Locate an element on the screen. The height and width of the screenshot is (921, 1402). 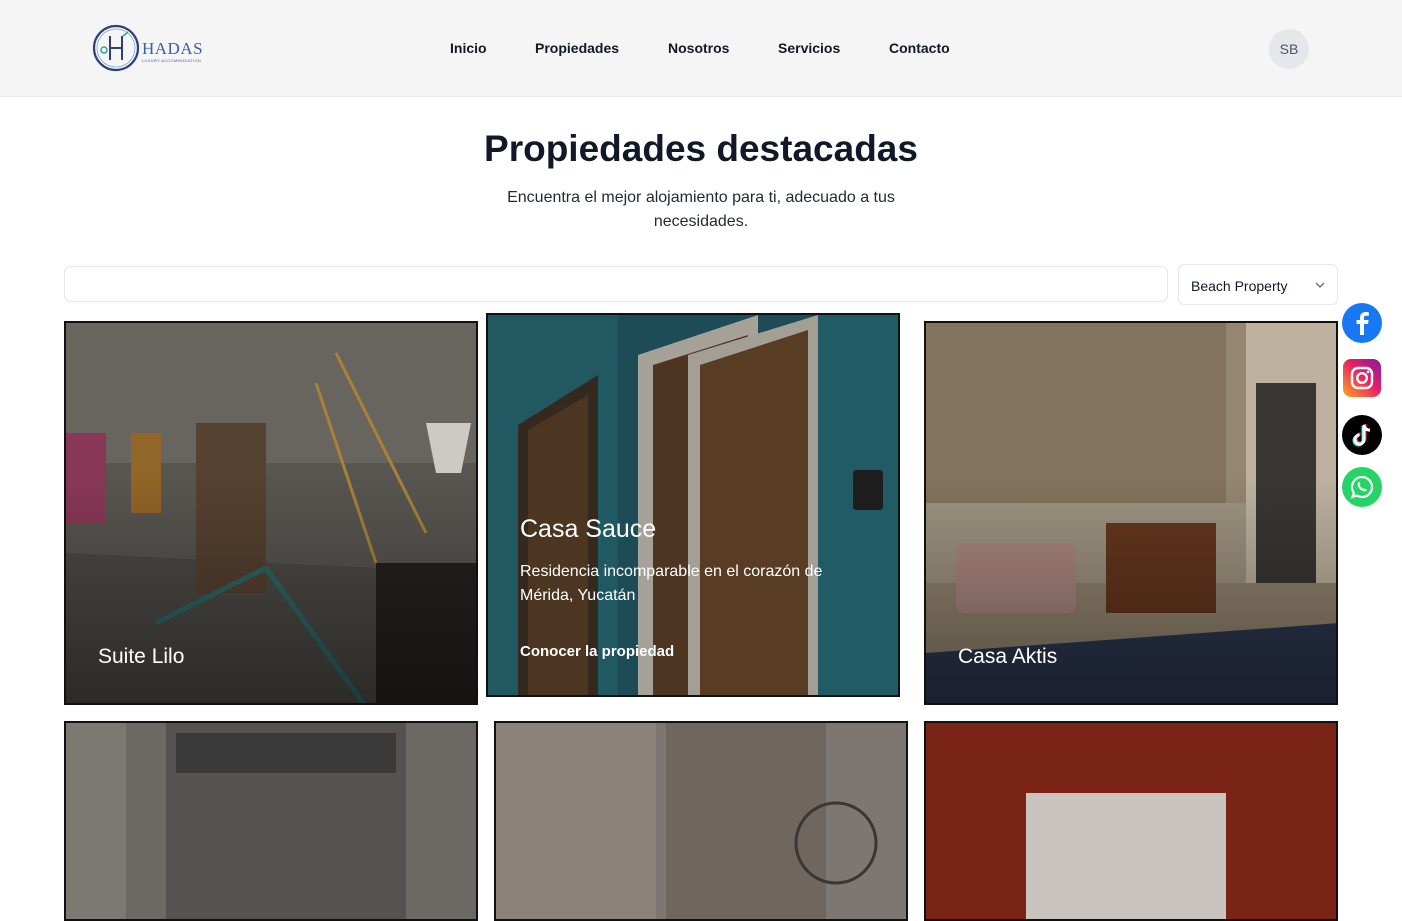
property-name: Suite Lilo is located at coordinates (141, 656).